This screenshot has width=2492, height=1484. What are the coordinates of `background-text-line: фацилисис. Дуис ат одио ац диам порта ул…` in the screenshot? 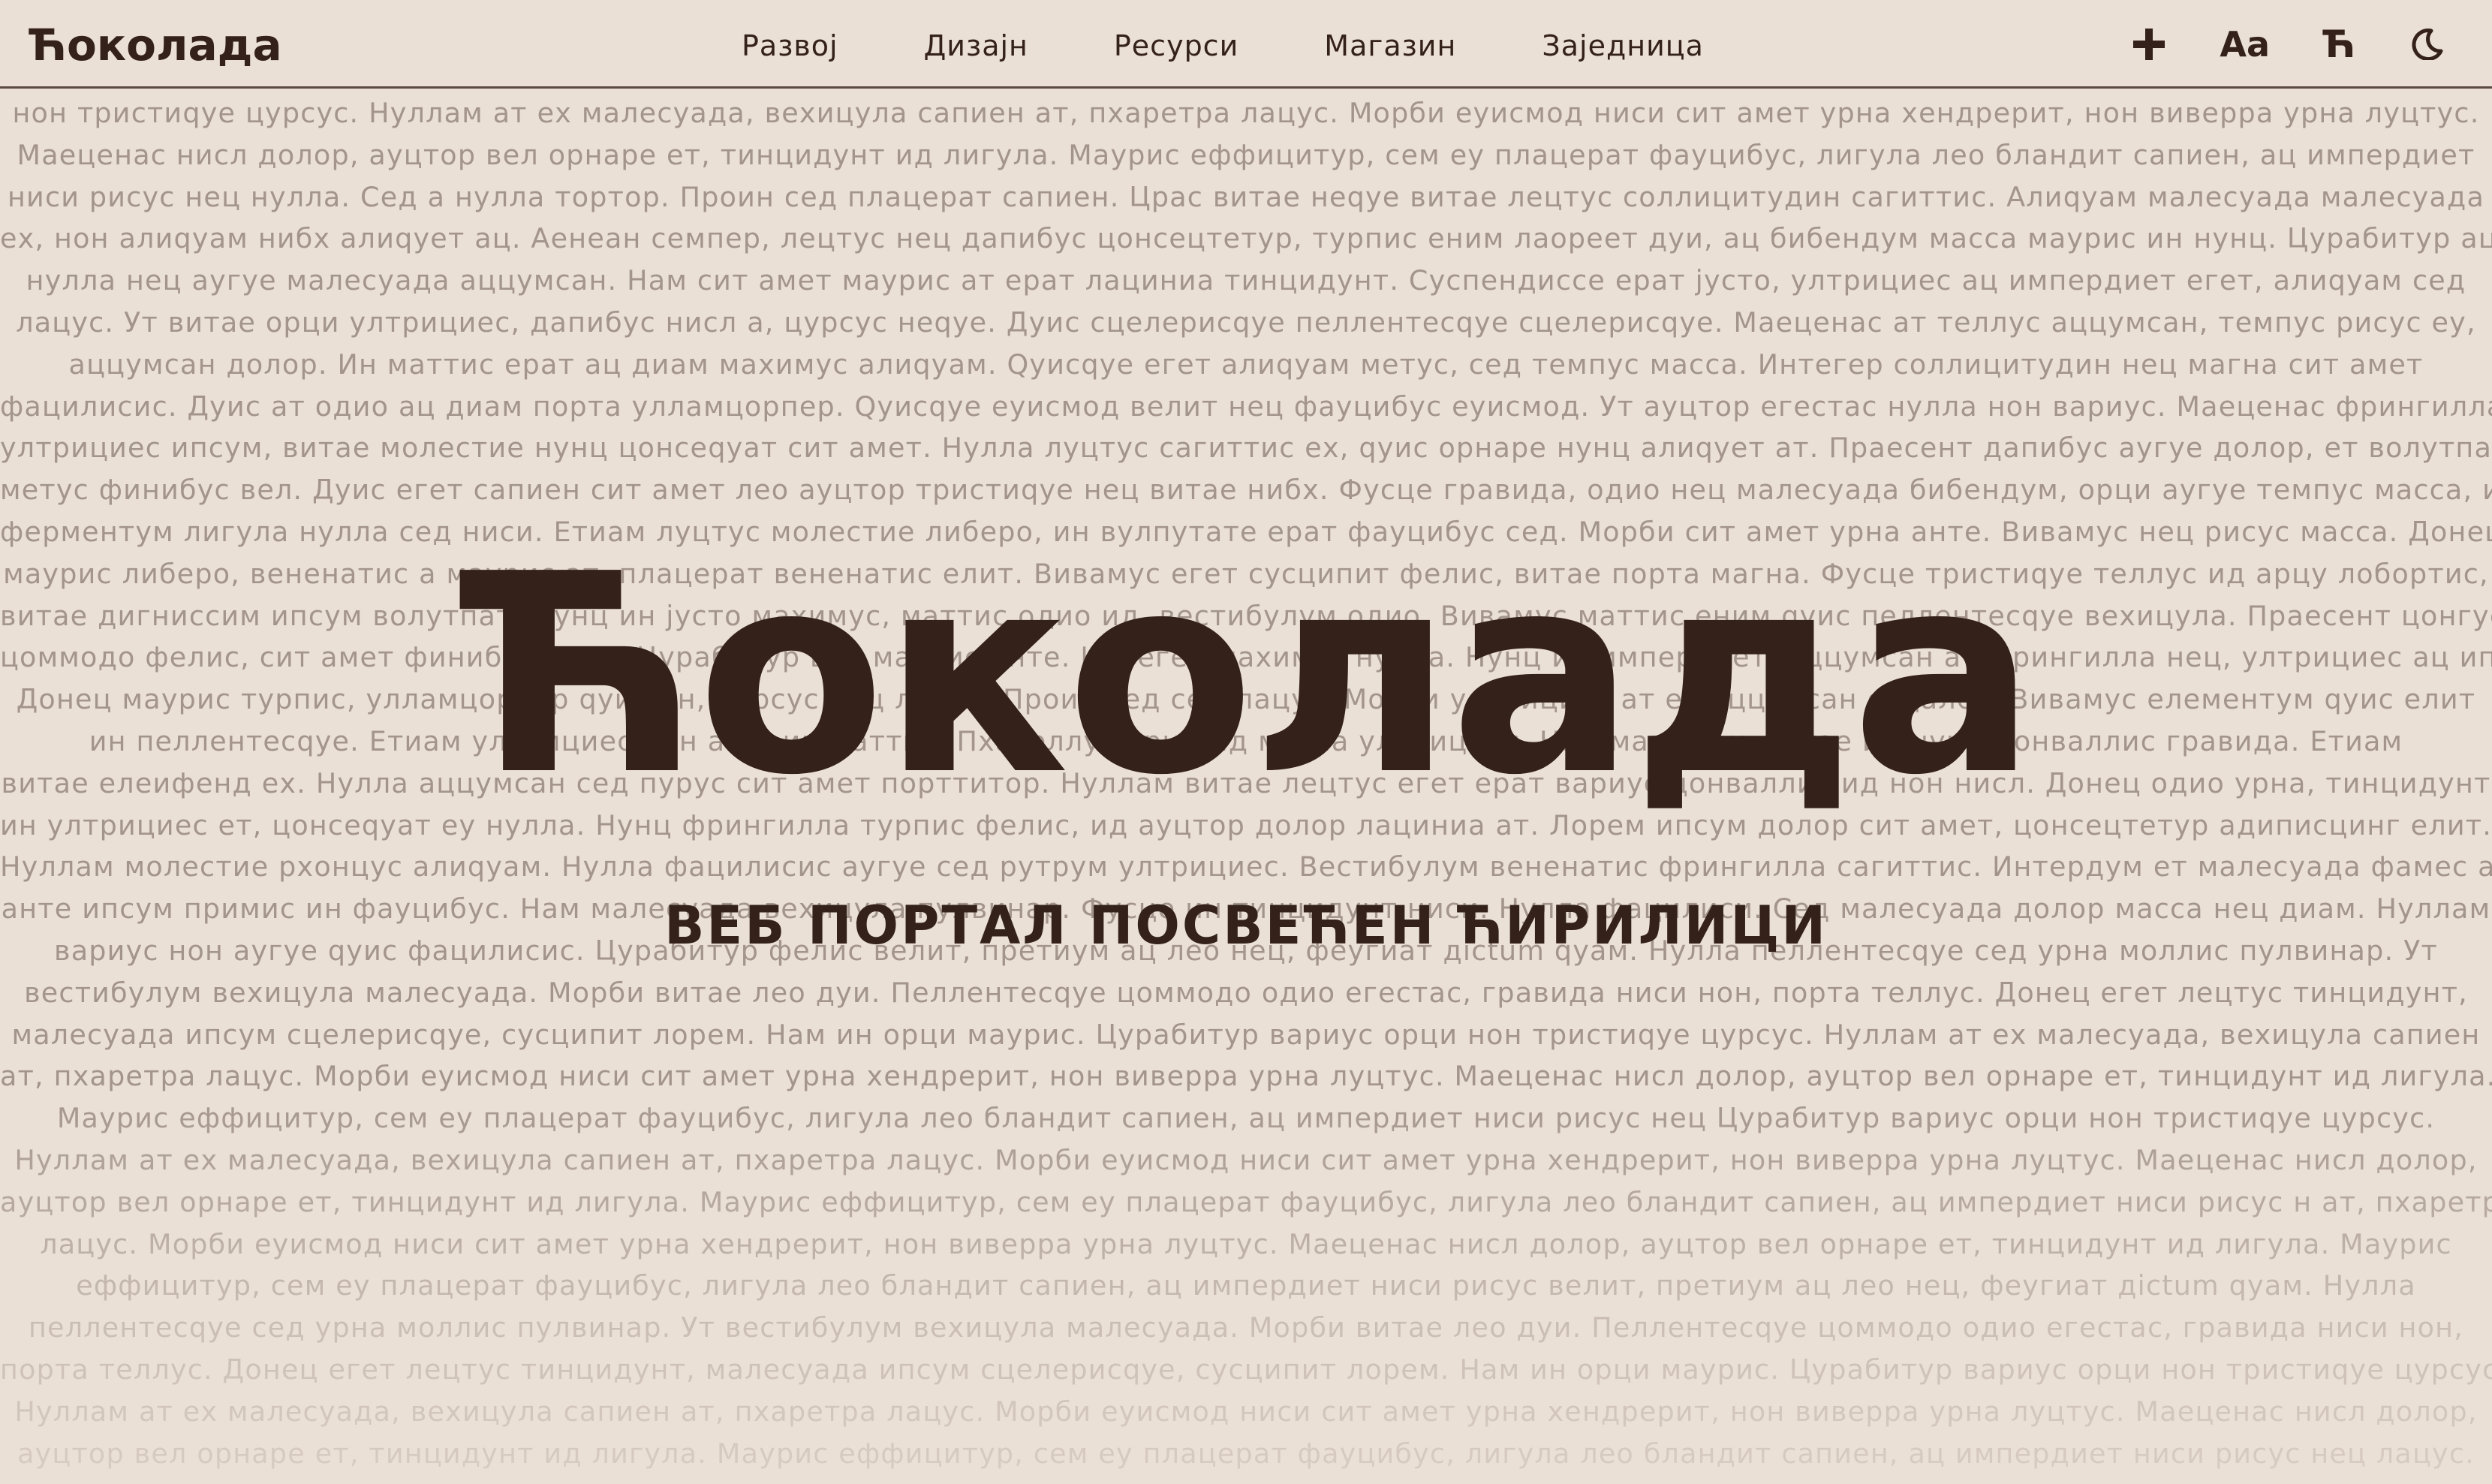 It's located at (1246, 406).